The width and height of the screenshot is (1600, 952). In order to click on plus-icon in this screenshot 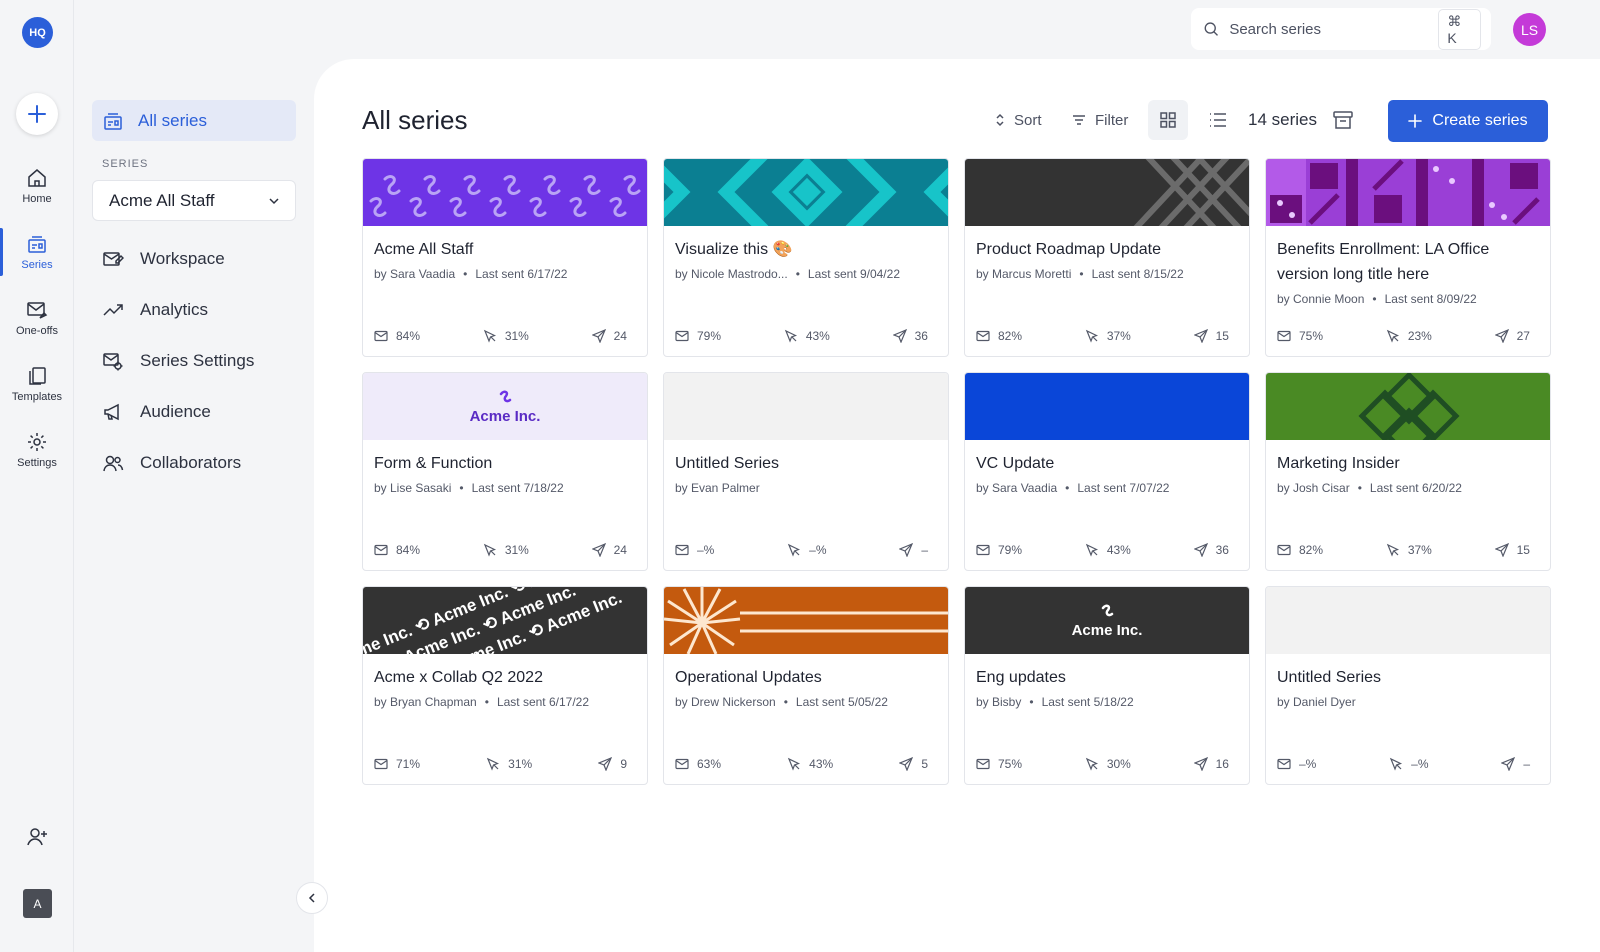, I will do `click(37, 114)`.